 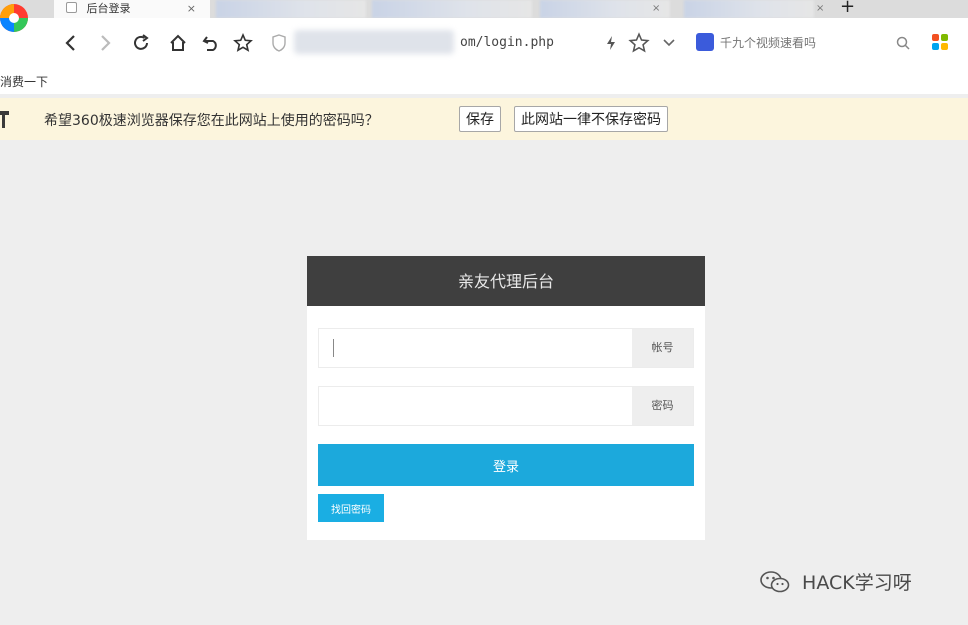 I want to click on password-field: 密码, so click(x=506, y=406).